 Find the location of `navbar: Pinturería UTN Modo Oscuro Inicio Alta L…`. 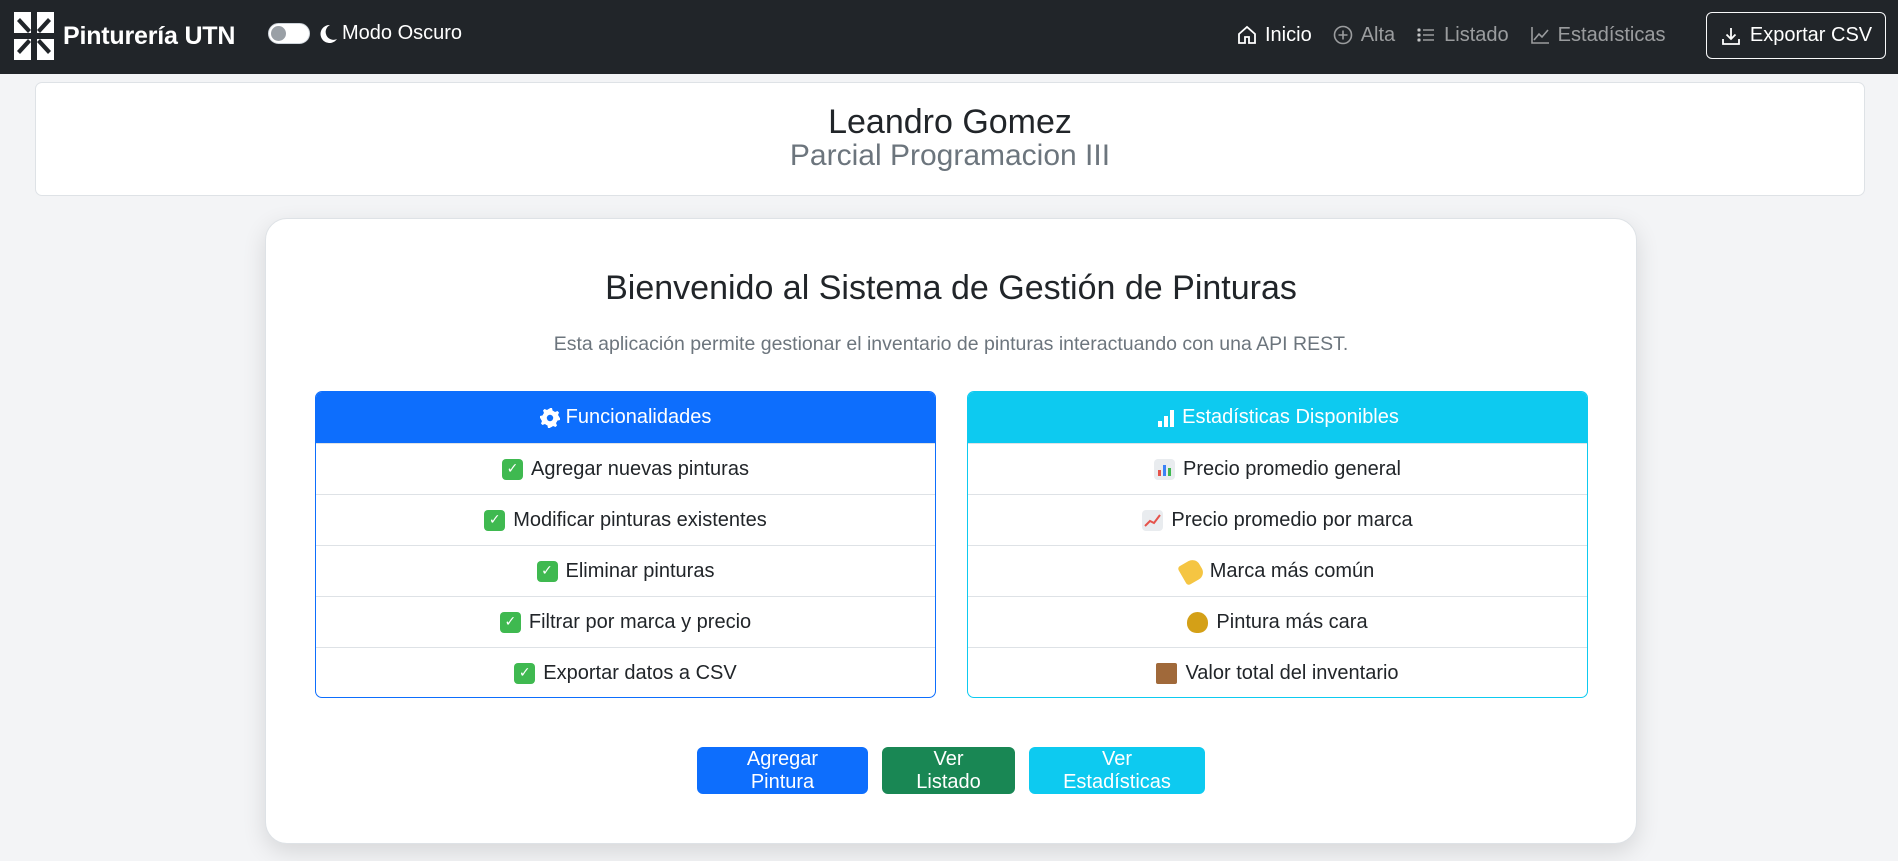

navbar: Pinturería UTN Modo Oscuro Inicio Alta L… is located at coordinates (949, 37).